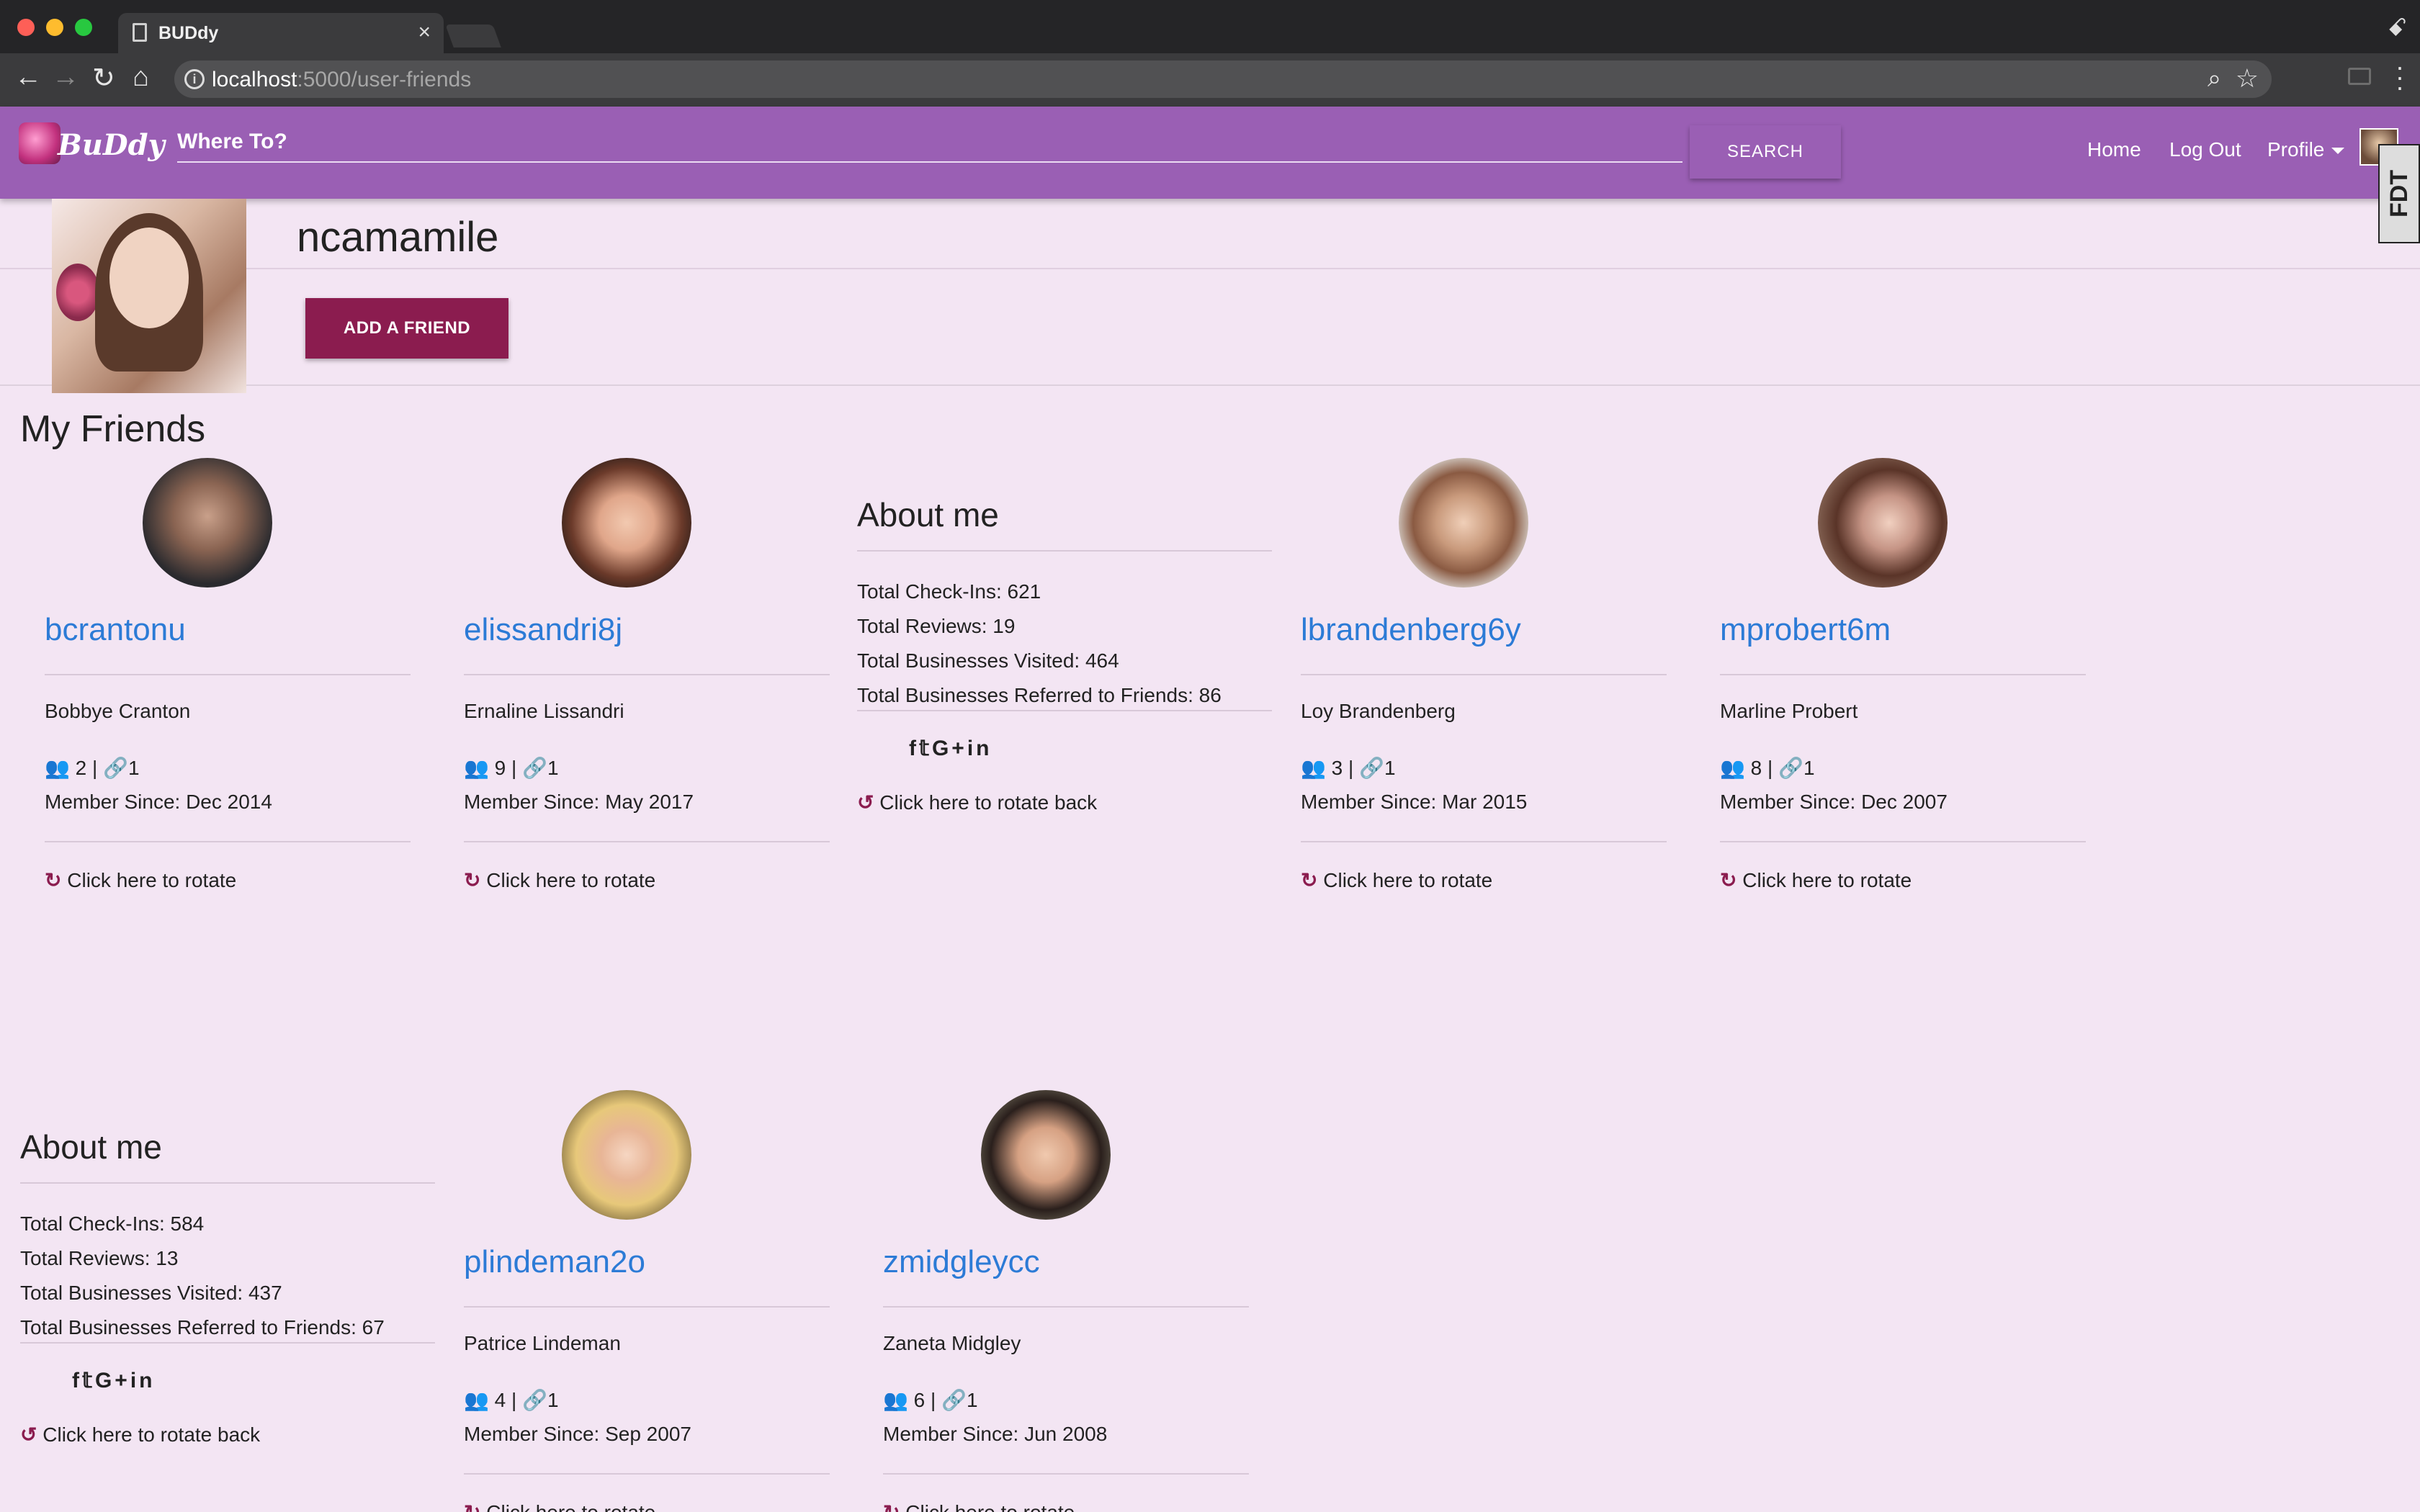 The width and height of the screenshot is (2420, 1512). What do you see at coordinates (579, 802) in the screenshot?
I see `member-since: Member Since: May 2017` at bounding box center [579, 802].